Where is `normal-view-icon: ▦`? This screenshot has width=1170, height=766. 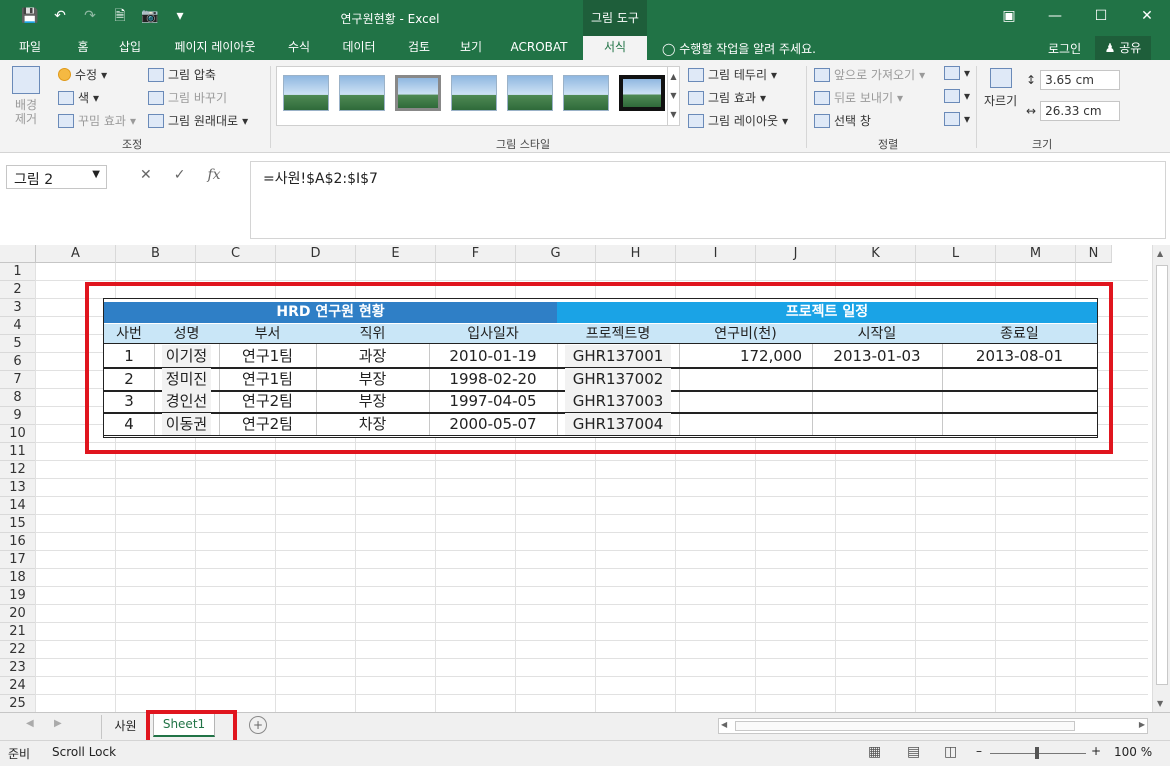
normal-view-icon: ▦ is located at coordinates (874, 752).